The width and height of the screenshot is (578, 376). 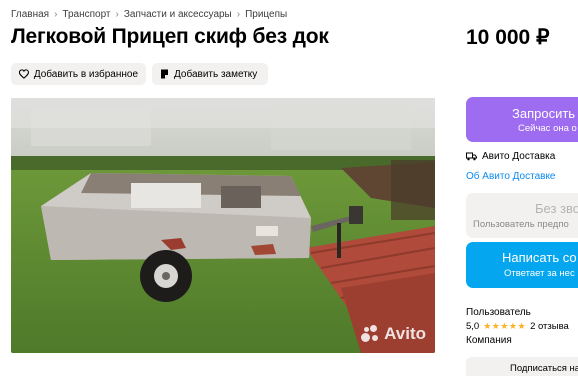 What do you see at coordinates (170, 36) in the screenshot?
I see `page-title: Легковой Прицеп скиф без док` at bounding box center [170, 36].